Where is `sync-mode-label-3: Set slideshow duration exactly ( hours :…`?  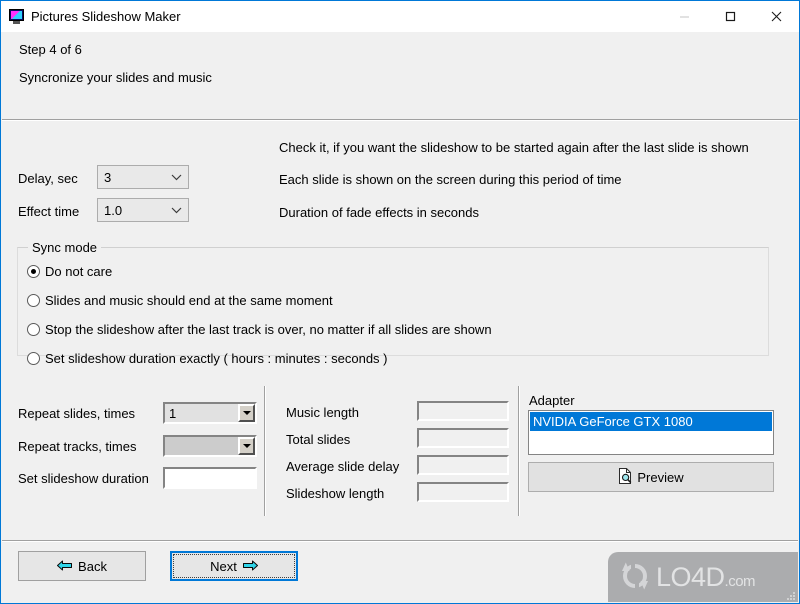 sync-mode-label-3: Set slideshow duration exactly ( hours :… is located at coordinates (216, 358).